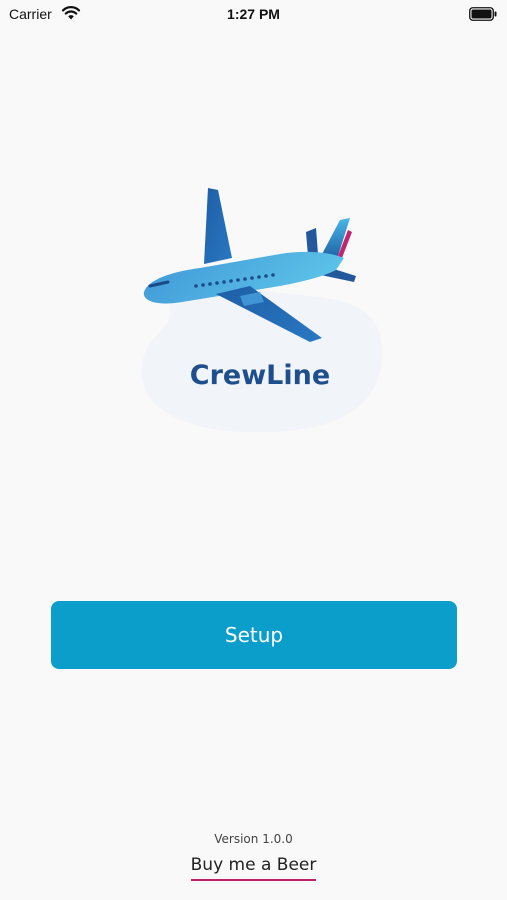  Describe the element at coordinates (262, 310) in the screenshot. I see `app-logo: CrewLine` at that location.